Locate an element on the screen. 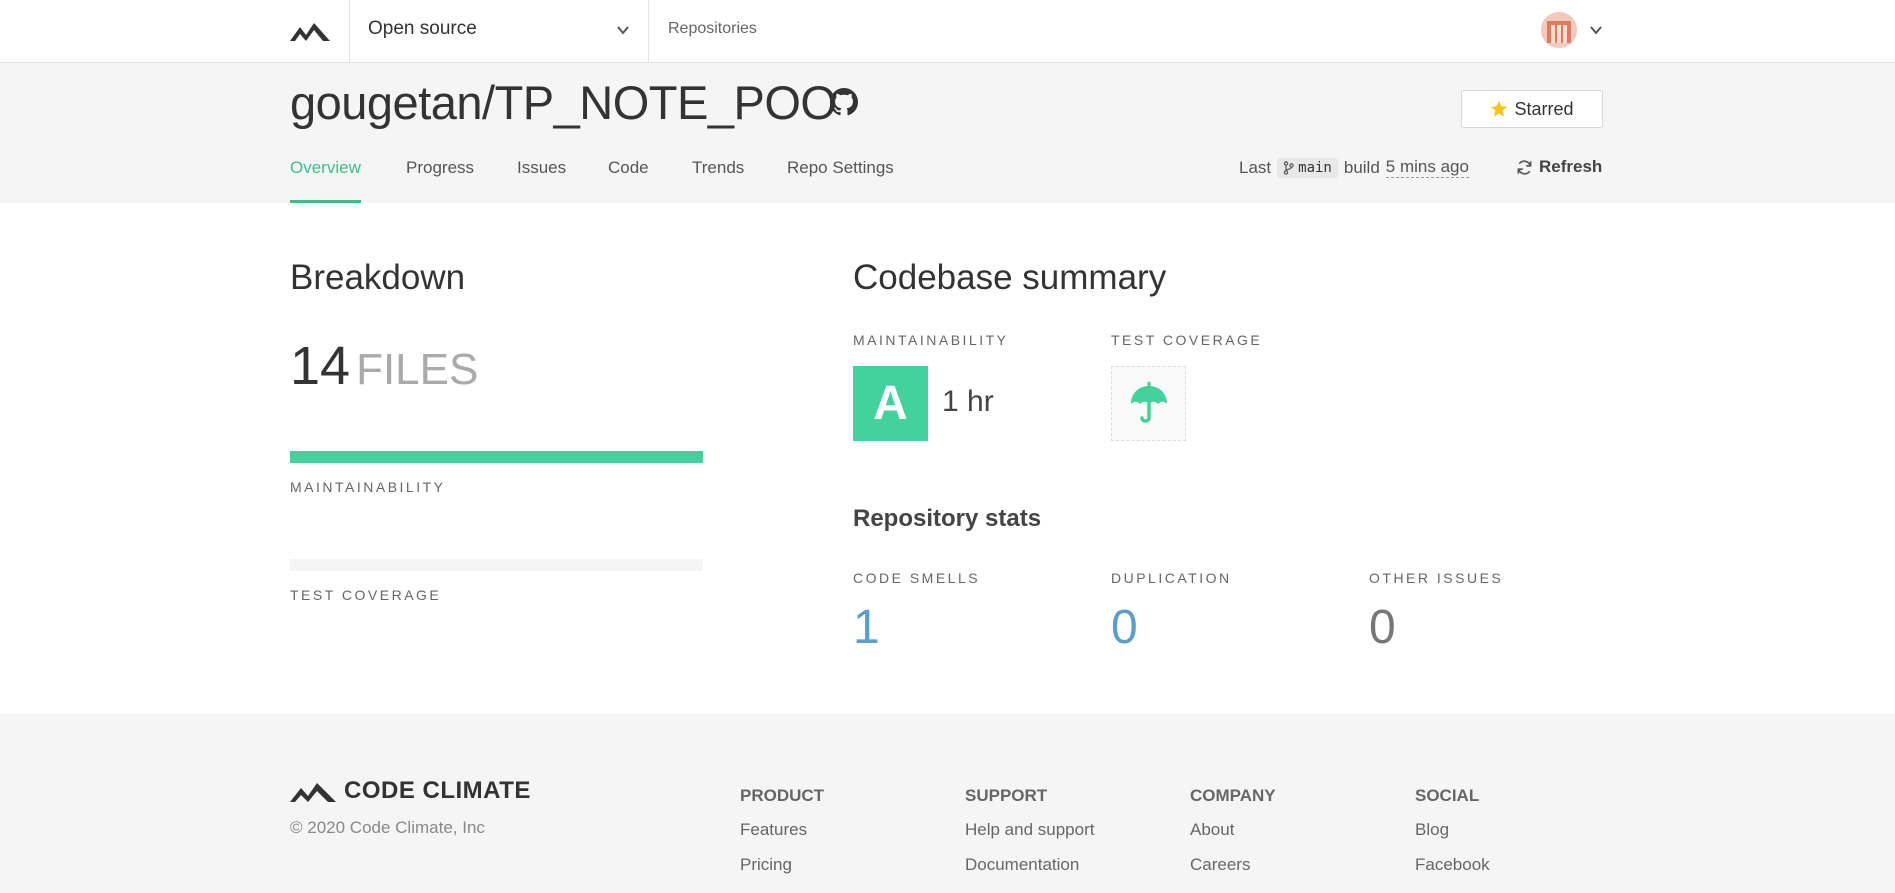  refresh-button: Refresh is located at coordinates (1559, 167).